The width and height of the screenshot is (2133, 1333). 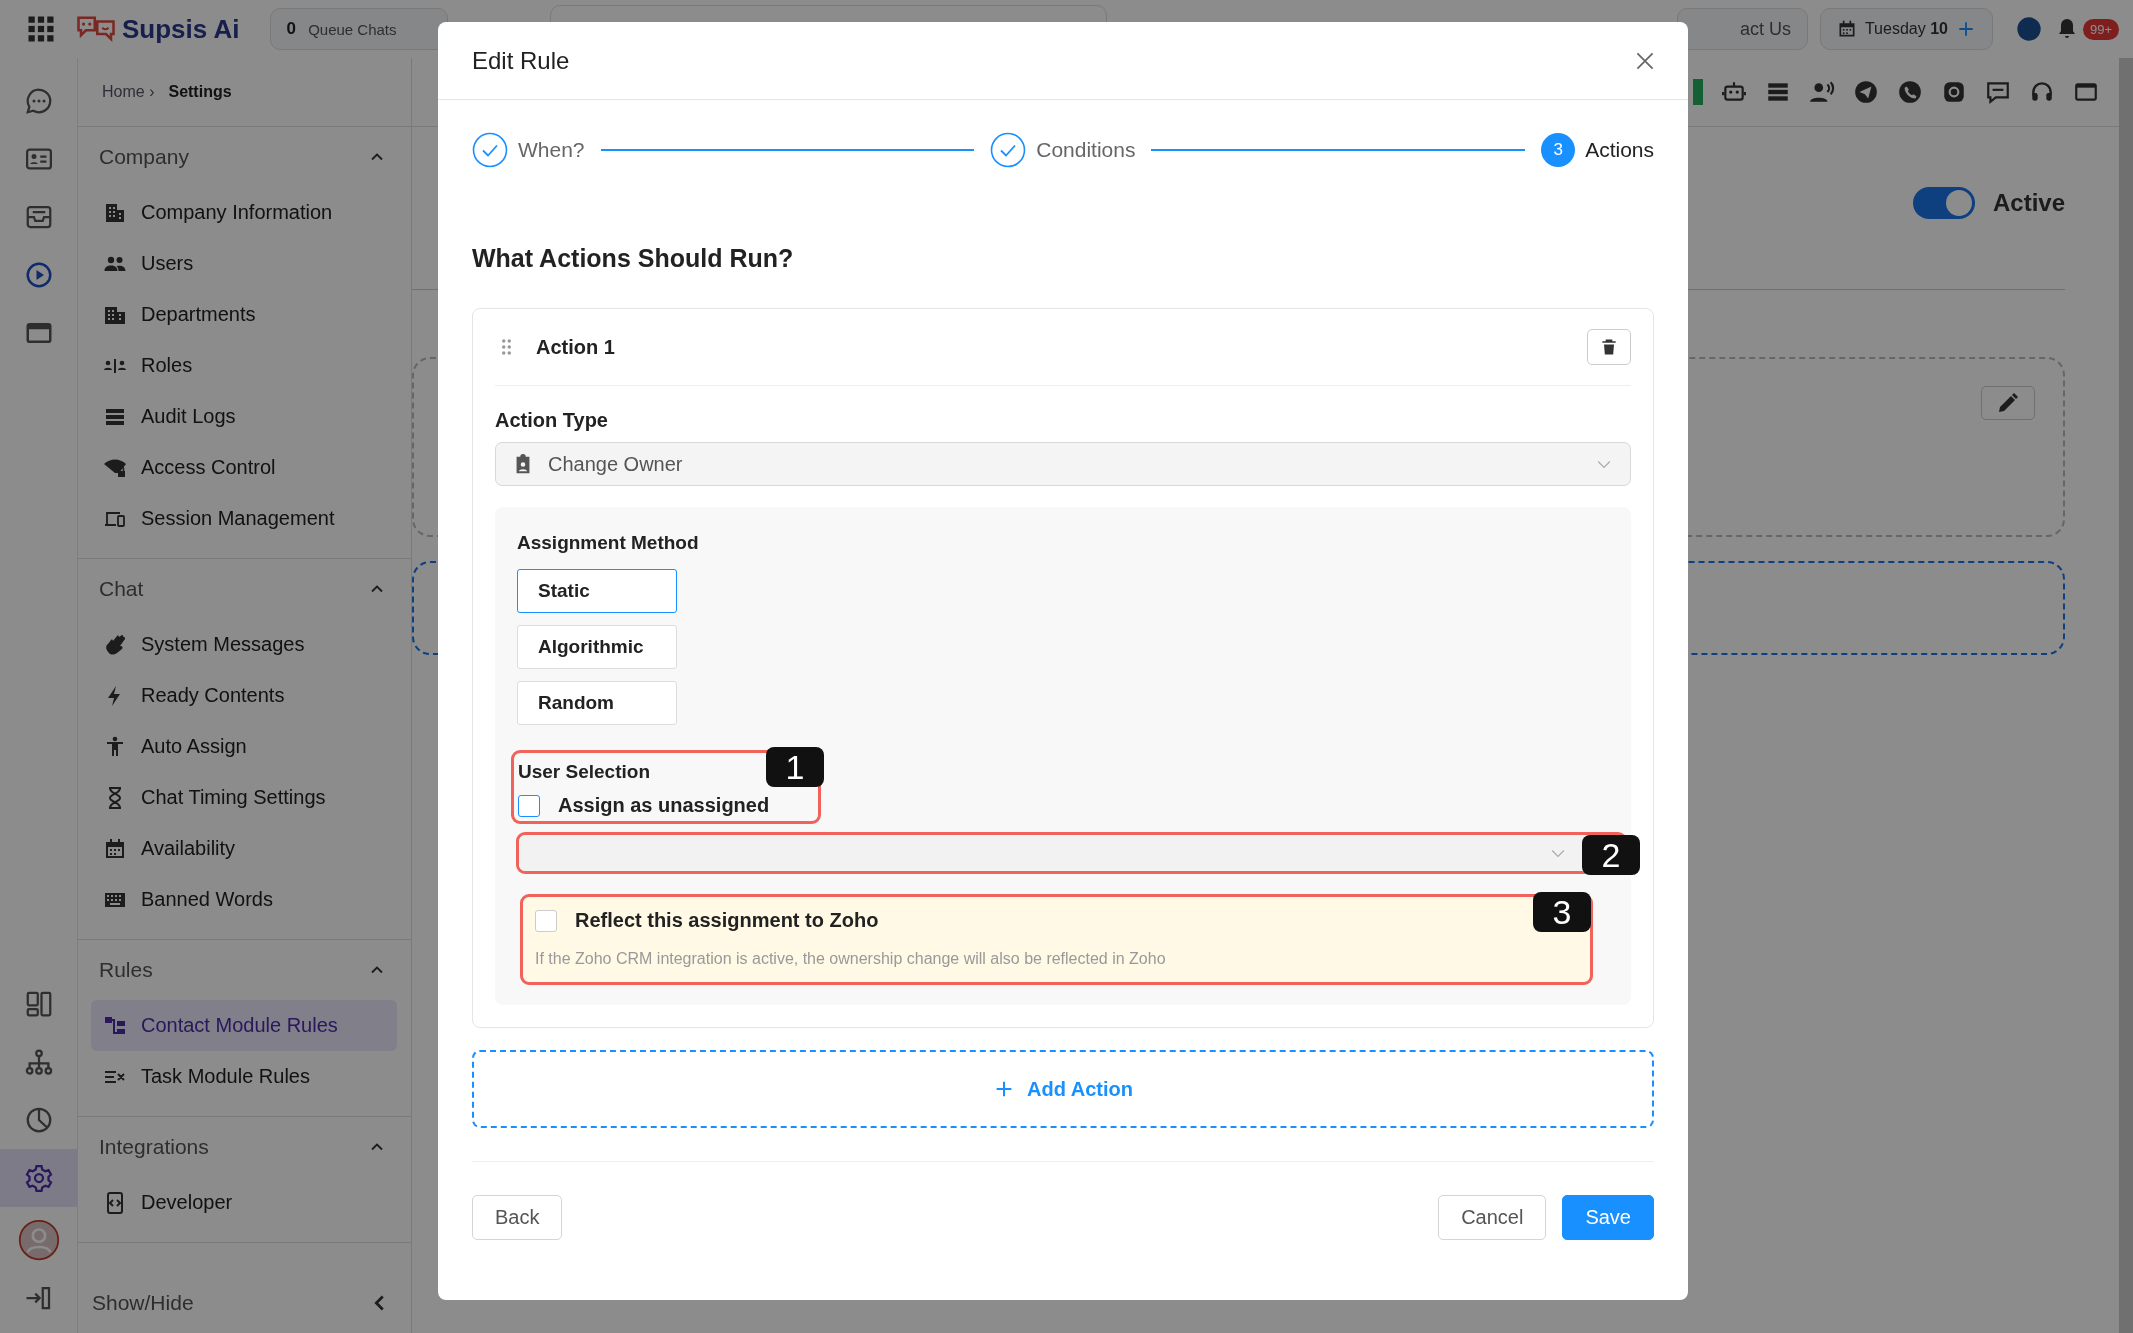 I want to click on sidebar-item: Availability, so click(x=244, y=848).